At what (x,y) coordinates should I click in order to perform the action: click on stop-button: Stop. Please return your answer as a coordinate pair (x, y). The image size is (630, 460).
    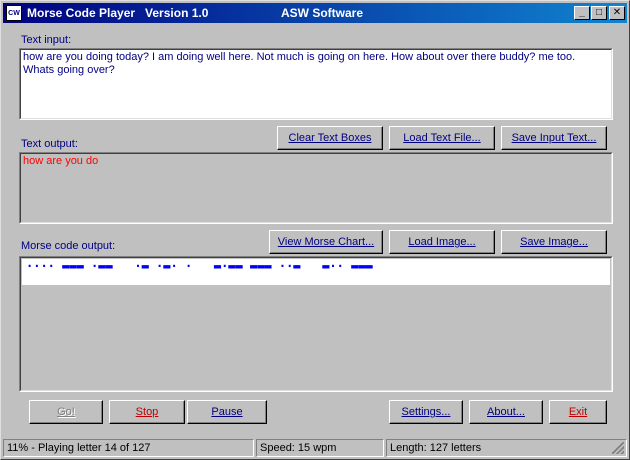
    Looking at the image, I should click on (147, 412).